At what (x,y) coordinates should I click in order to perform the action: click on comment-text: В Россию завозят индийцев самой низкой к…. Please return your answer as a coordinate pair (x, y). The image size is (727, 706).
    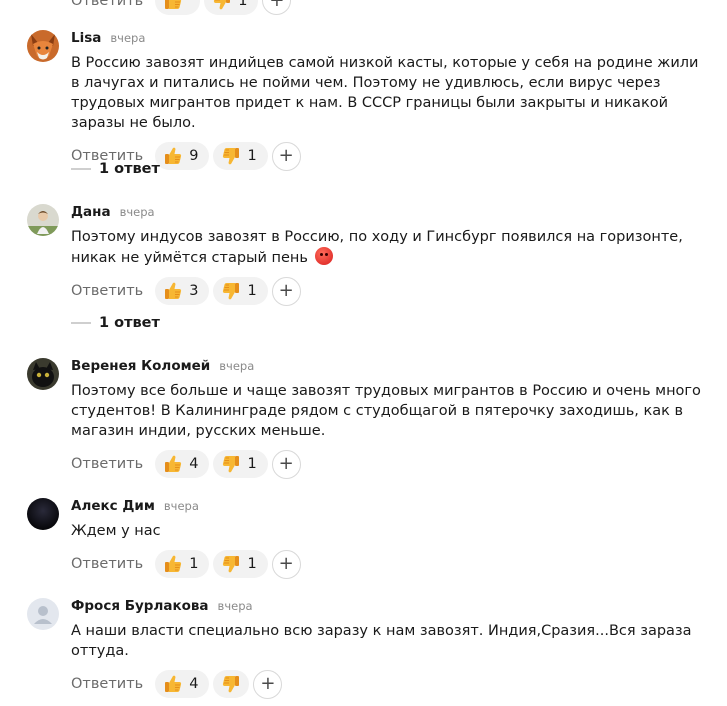
    Looking at the image, I should click on (385, 93).